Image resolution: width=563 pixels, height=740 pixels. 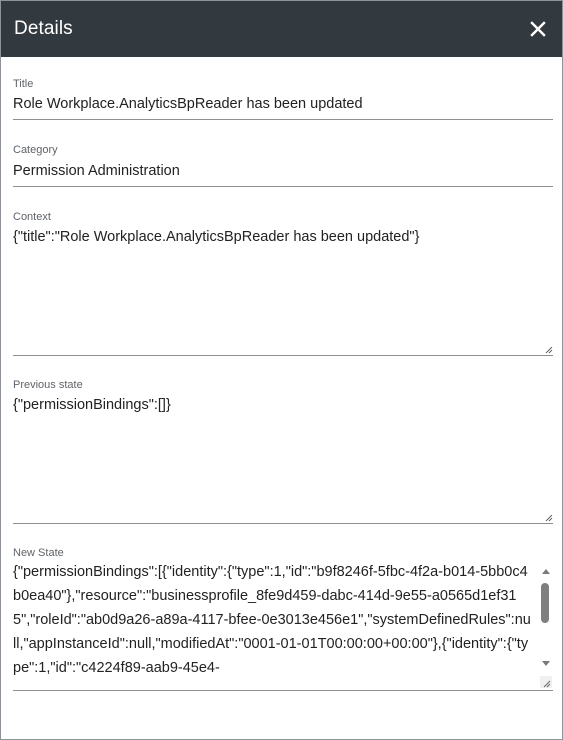 What do you see at coordinates (43, 28) in the screenshot?
I see `panel-title: Details` at bounding box center [43, 28].